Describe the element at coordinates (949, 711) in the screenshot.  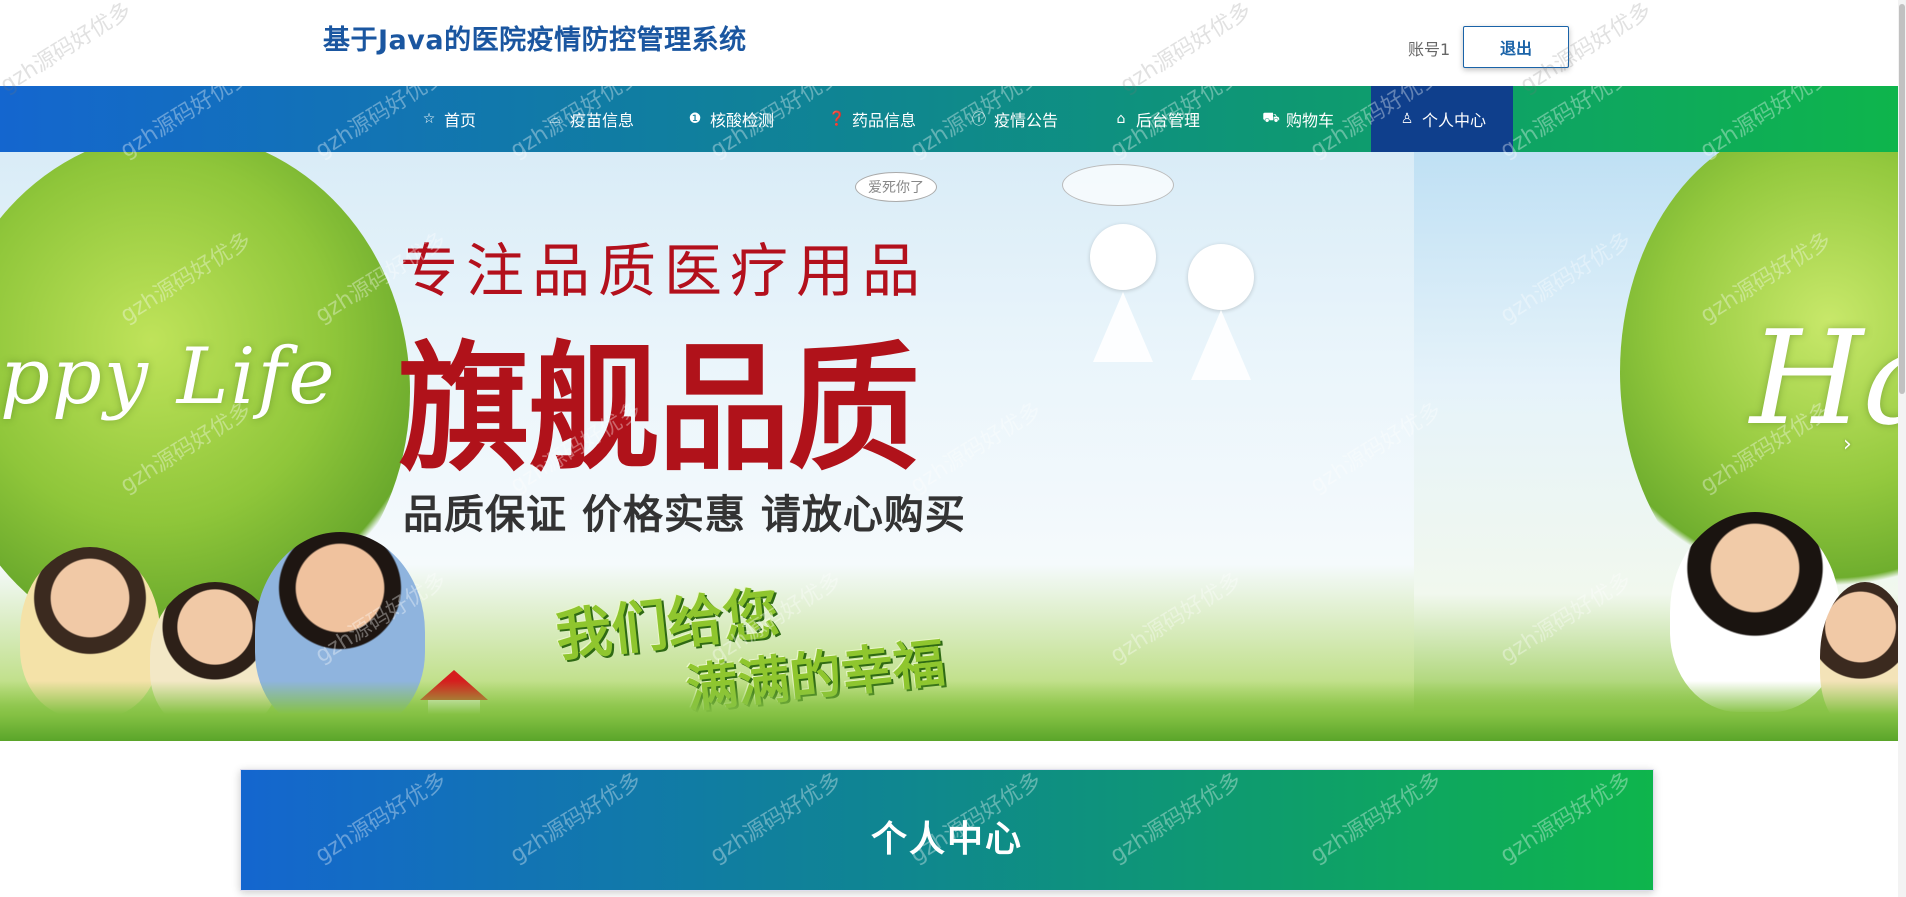
I see `grass-strip` at that location.